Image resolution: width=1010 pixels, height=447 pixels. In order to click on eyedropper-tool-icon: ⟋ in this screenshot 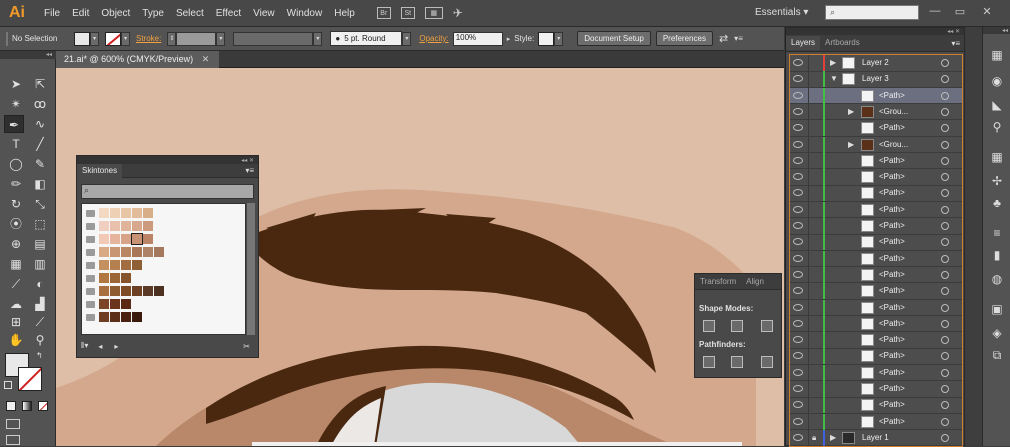, I will do `click(16, 284)`.